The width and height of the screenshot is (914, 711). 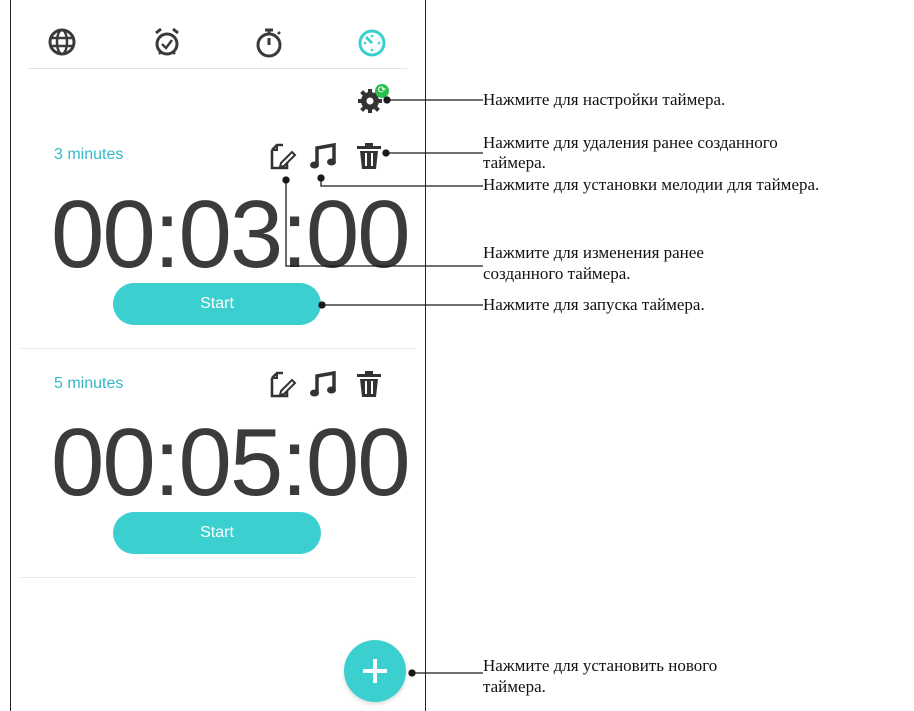 I want to click on timer-1-delete-button, so click(x=369, y=156).